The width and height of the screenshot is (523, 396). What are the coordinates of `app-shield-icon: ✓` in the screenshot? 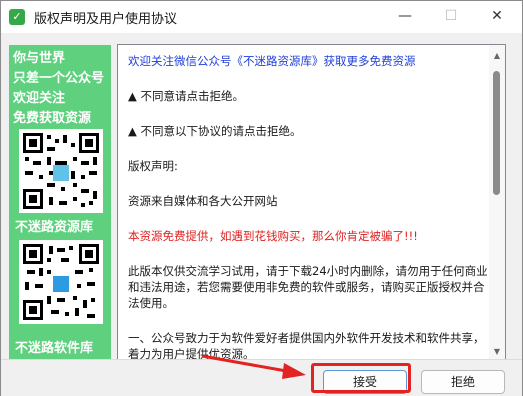 It's located at (17, 17).